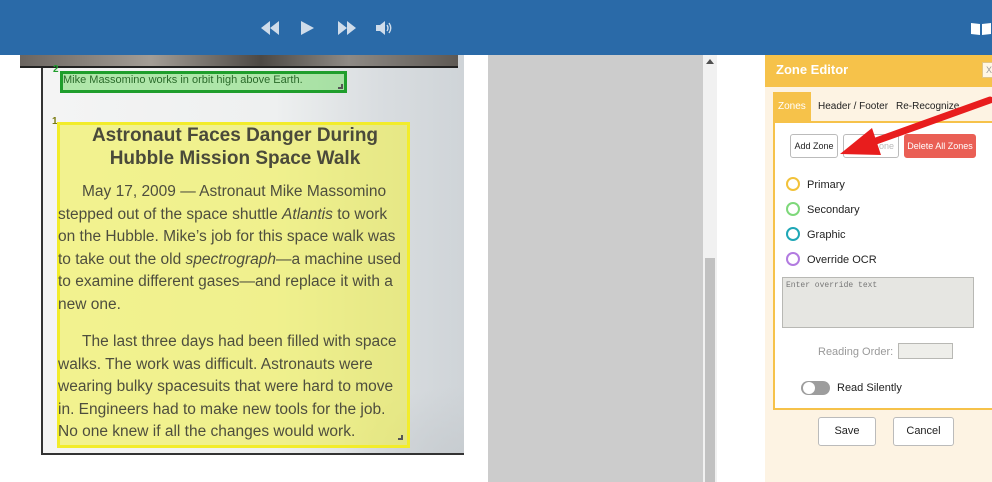 This screenshot has height=482, width=992. Describe the element at coordinates (916, 125) in the screenshot. I see `annotation-arrow-icon` at that location.